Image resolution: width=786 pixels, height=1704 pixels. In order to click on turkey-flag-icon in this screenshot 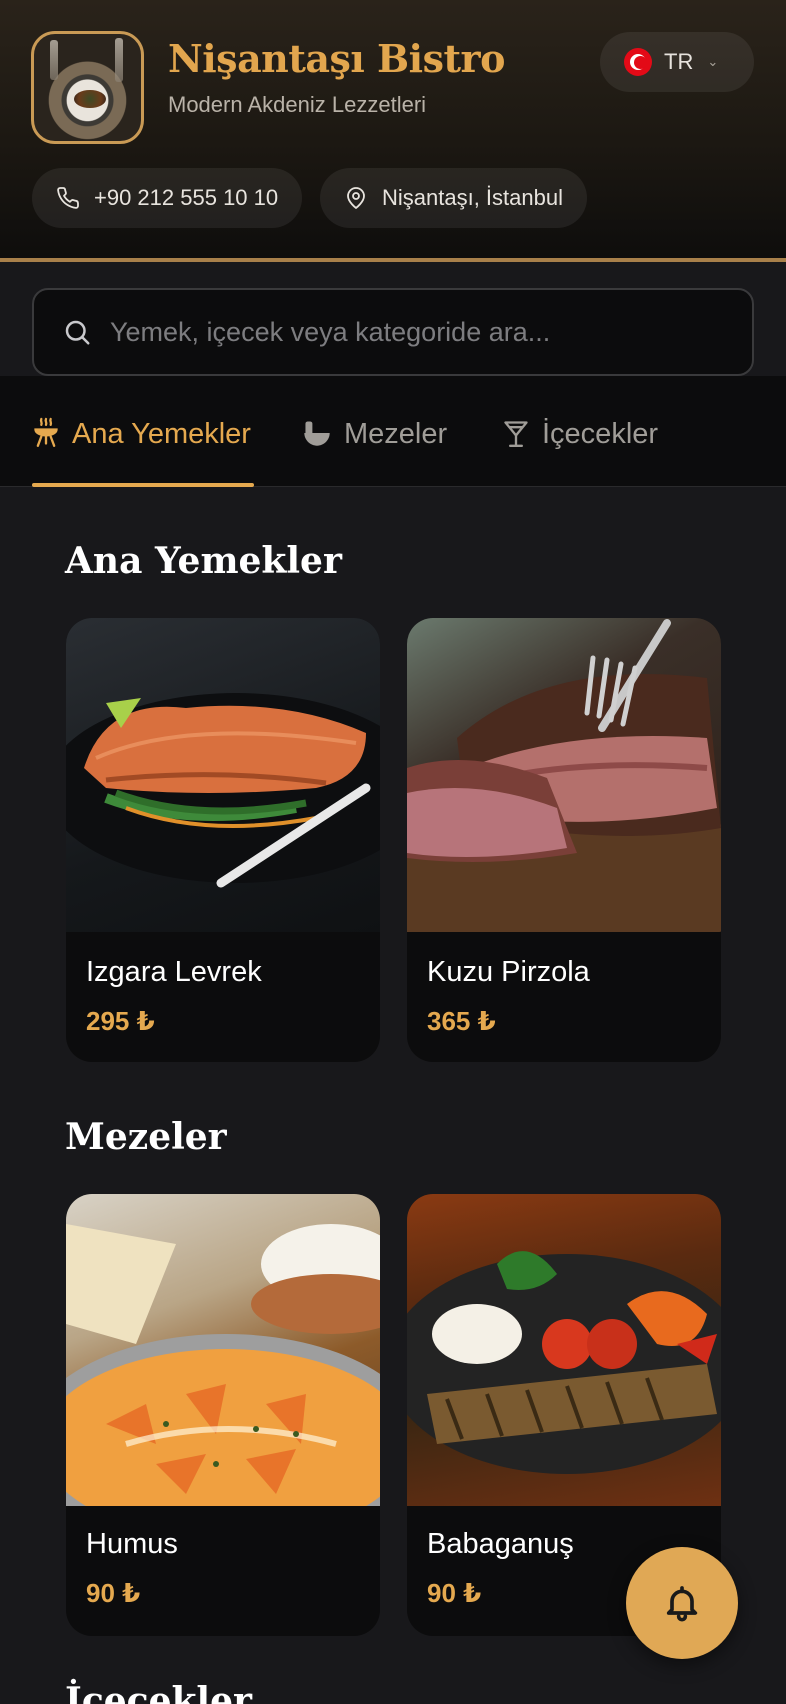, I will do `click(638, 62)`.